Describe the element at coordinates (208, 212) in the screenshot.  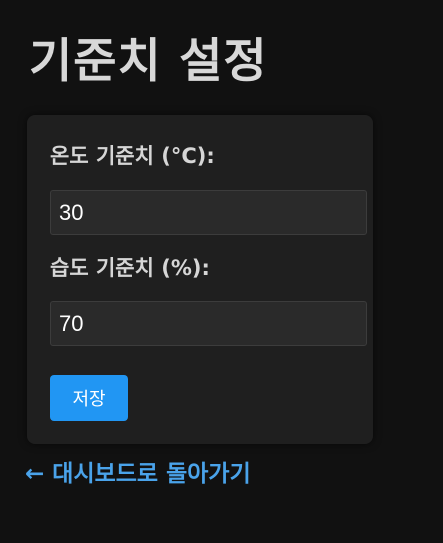
I see `temperature-threshold-input` at that location.